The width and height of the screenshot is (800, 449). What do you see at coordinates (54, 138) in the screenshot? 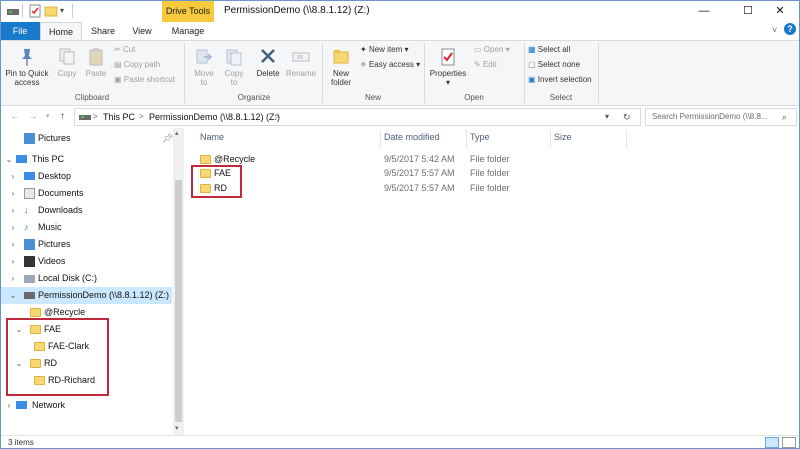
I see `nav-label: Pictures` at bounding box center [54, 138].